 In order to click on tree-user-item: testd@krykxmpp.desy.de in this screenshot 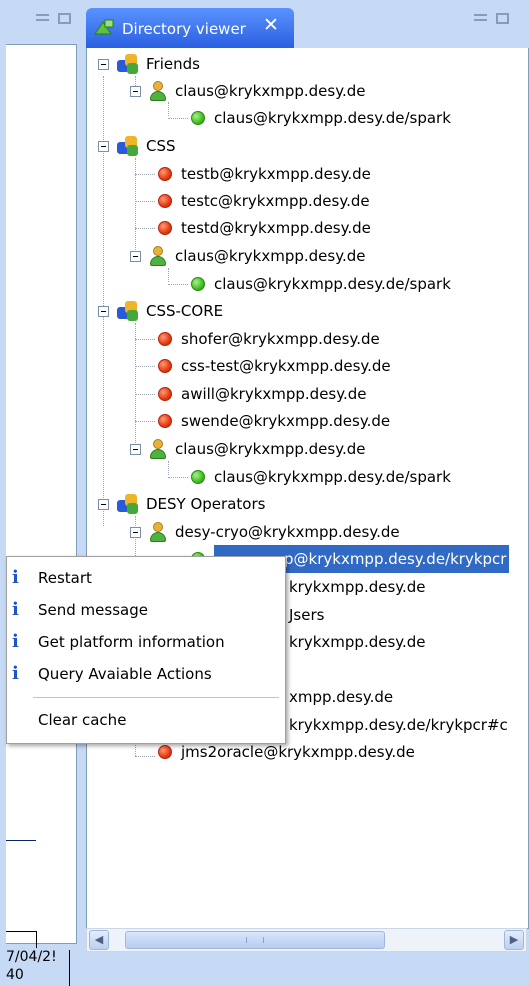, I will do `click(264, 228)`.